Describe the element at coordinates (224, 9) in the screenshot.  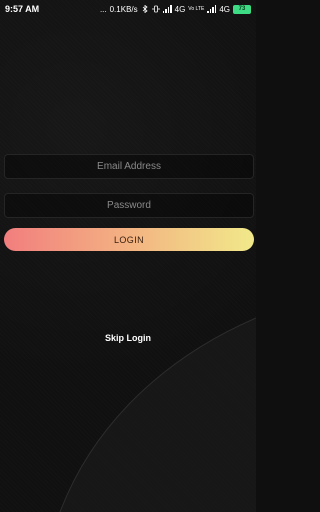
I see `network-type-2: 4G` at that location.